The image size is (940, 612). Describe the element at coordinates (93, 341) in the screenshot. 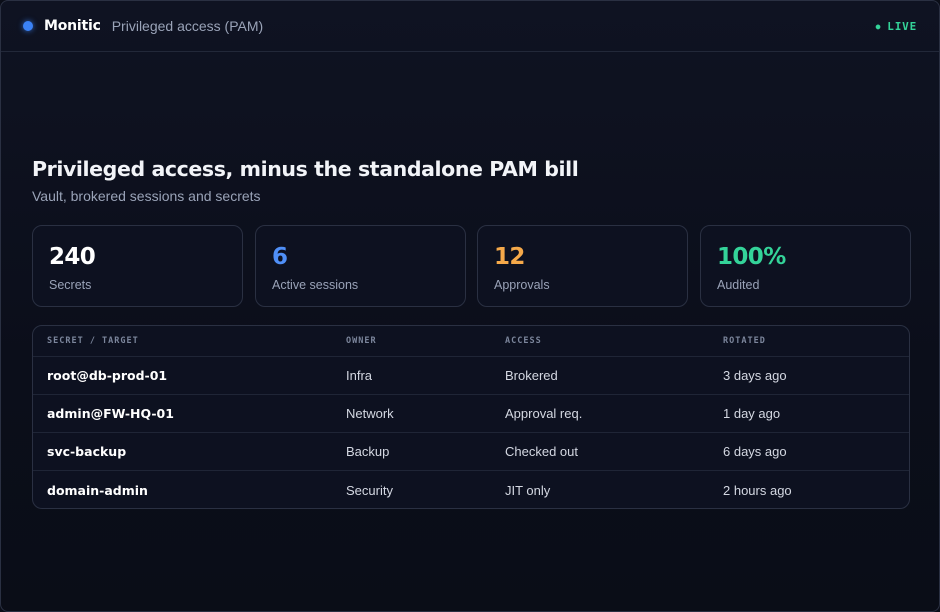

I see `column-header-target: SECRET / TARGET` at that location.